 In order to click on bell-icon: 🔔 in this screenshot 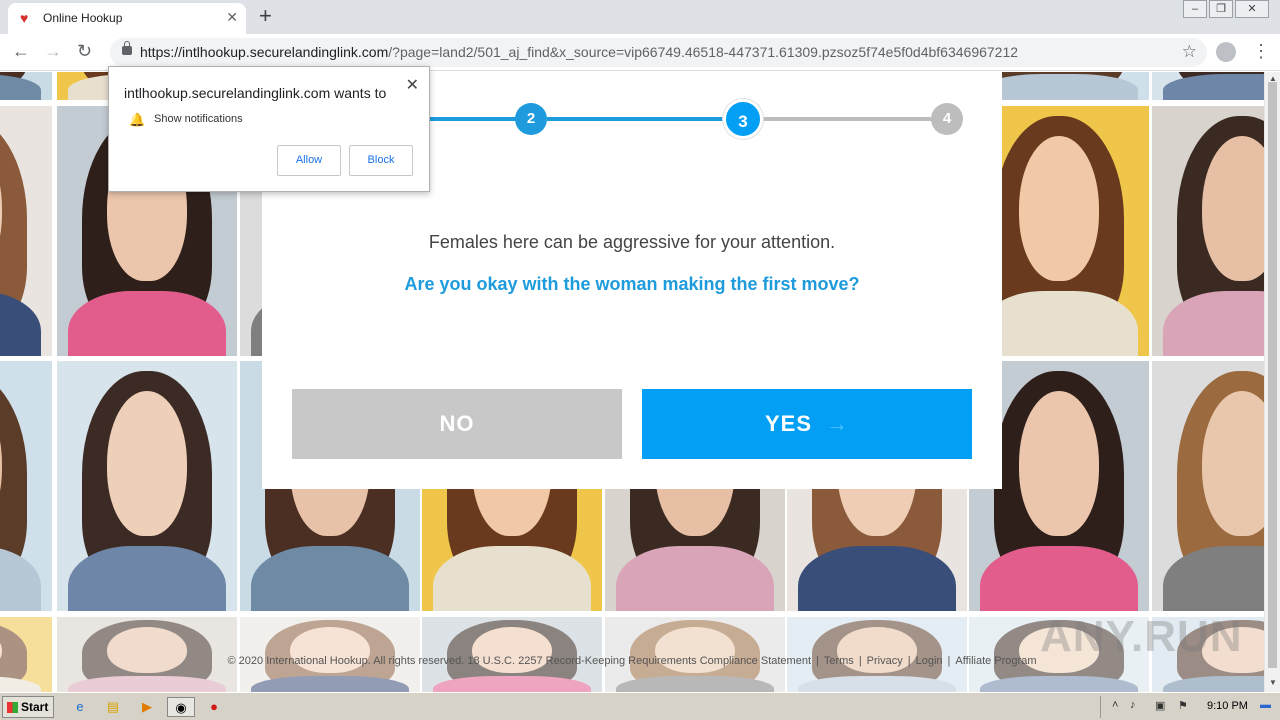, I will do `click(137, 119)`.